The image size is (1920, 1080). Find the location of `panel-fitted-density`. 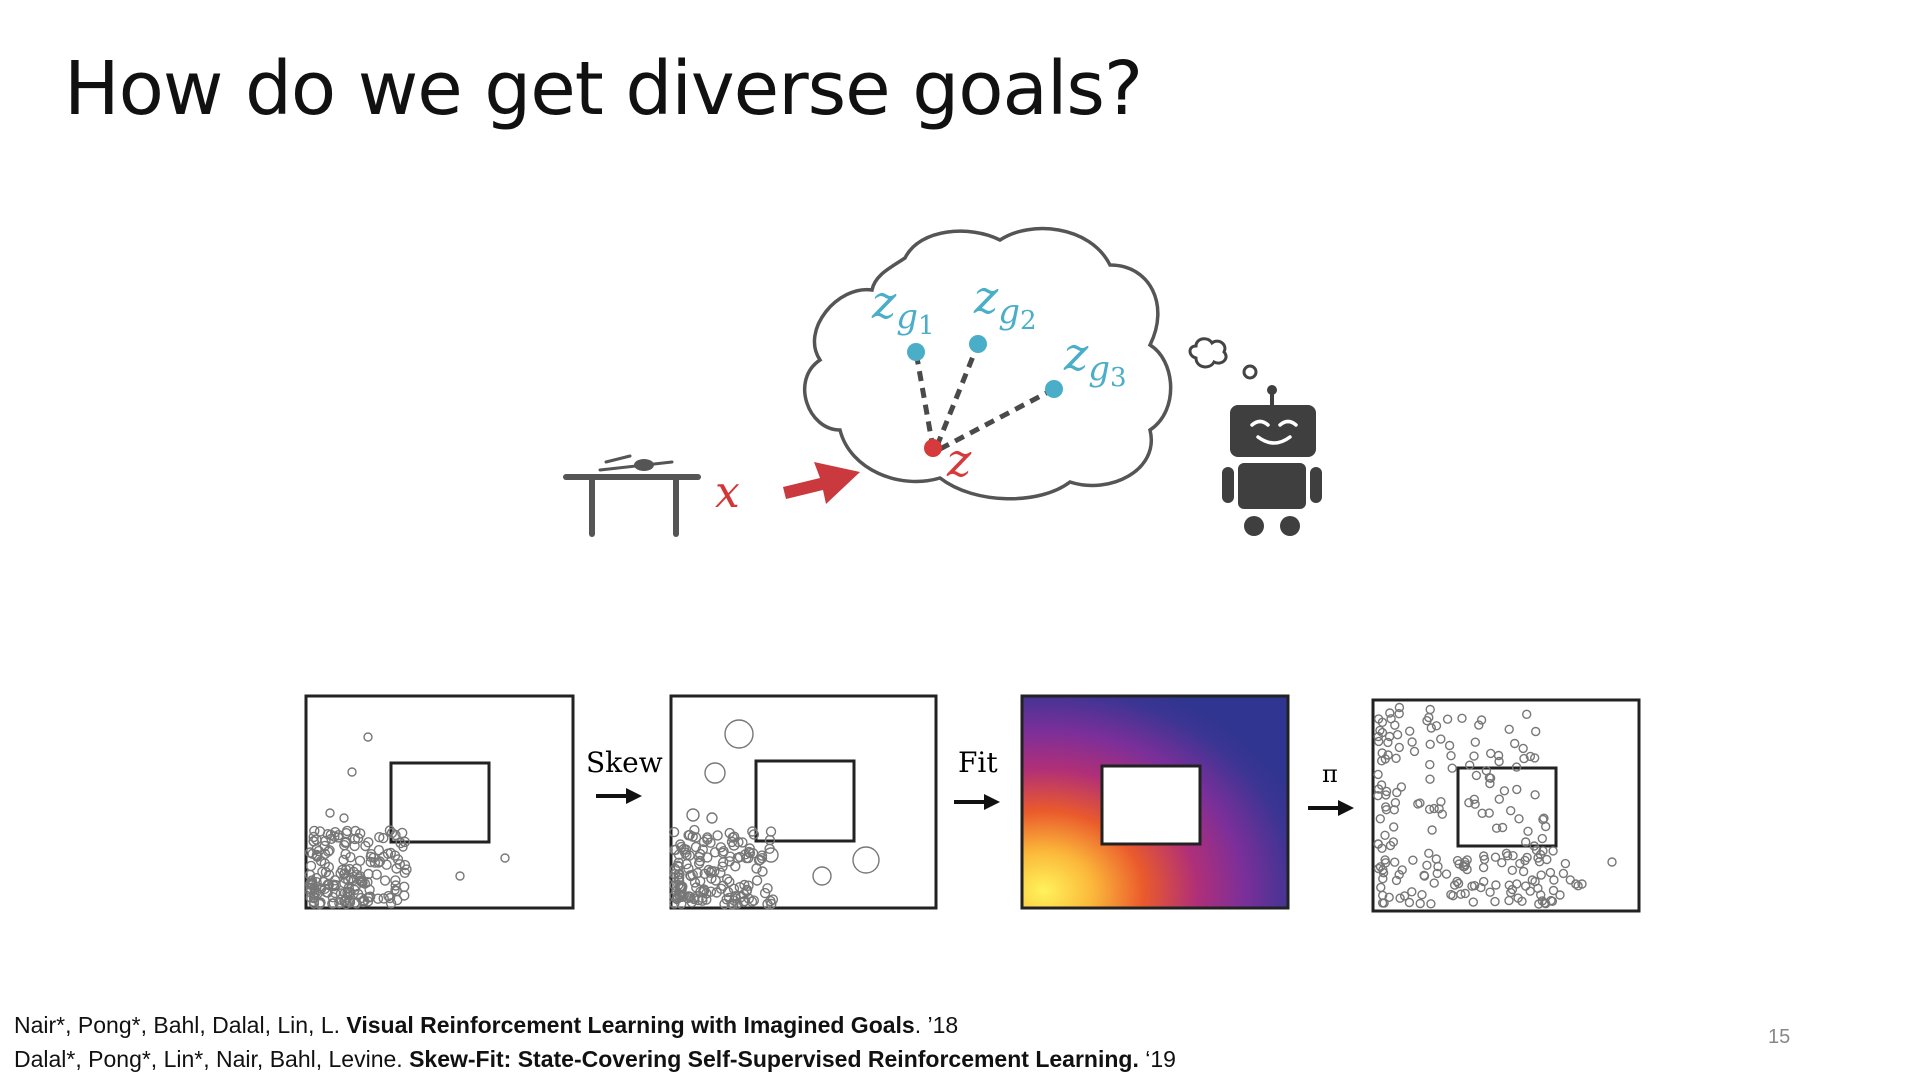

panel-fitted-density is located at coordinates (1155, 802).